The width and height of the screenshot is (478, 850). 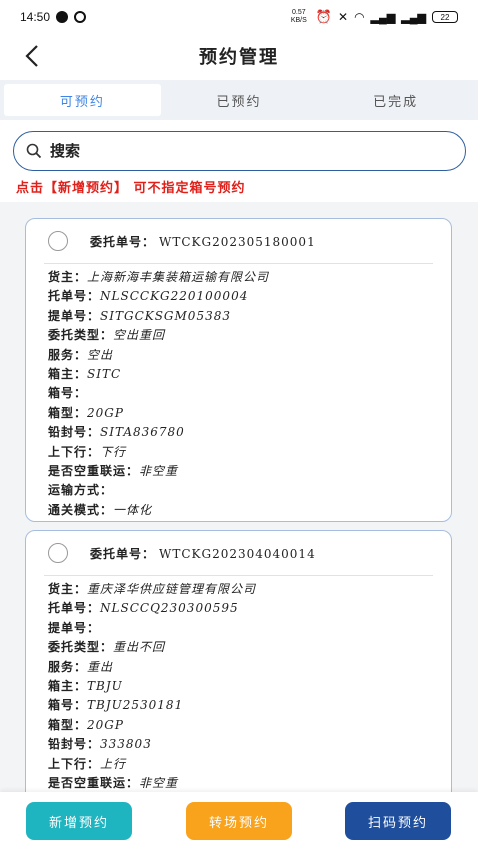 I want to click on card-field: 委托类型：空出重回, so click(x=238, y=335).